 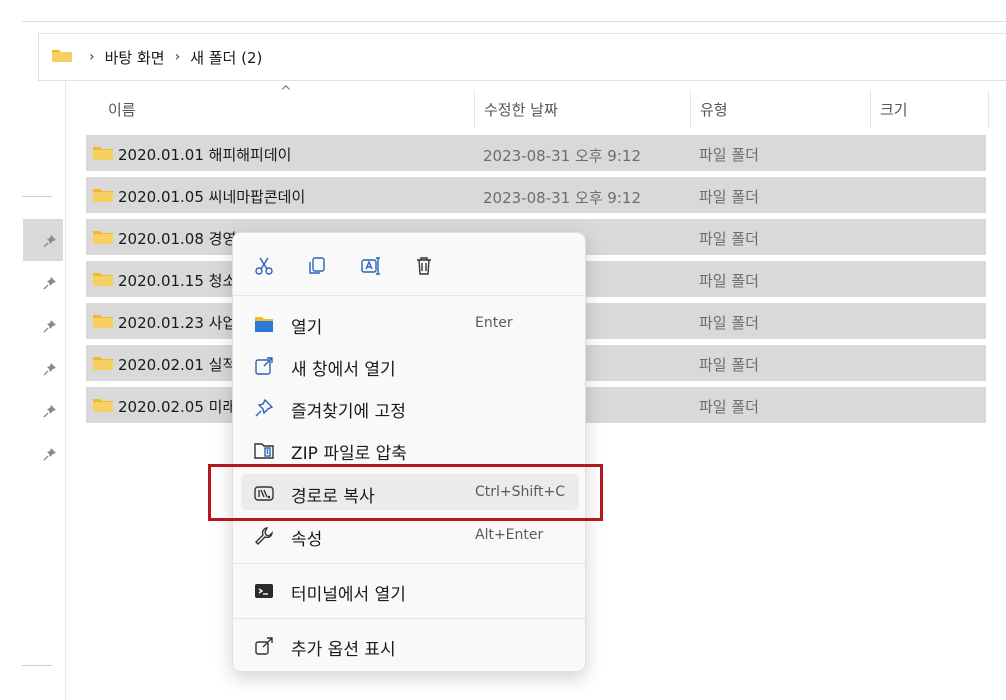 What do you see at coordinates (714, 109) in the screenshot?
I see `column-header-type: 유형` at bounding box center [714, 109].